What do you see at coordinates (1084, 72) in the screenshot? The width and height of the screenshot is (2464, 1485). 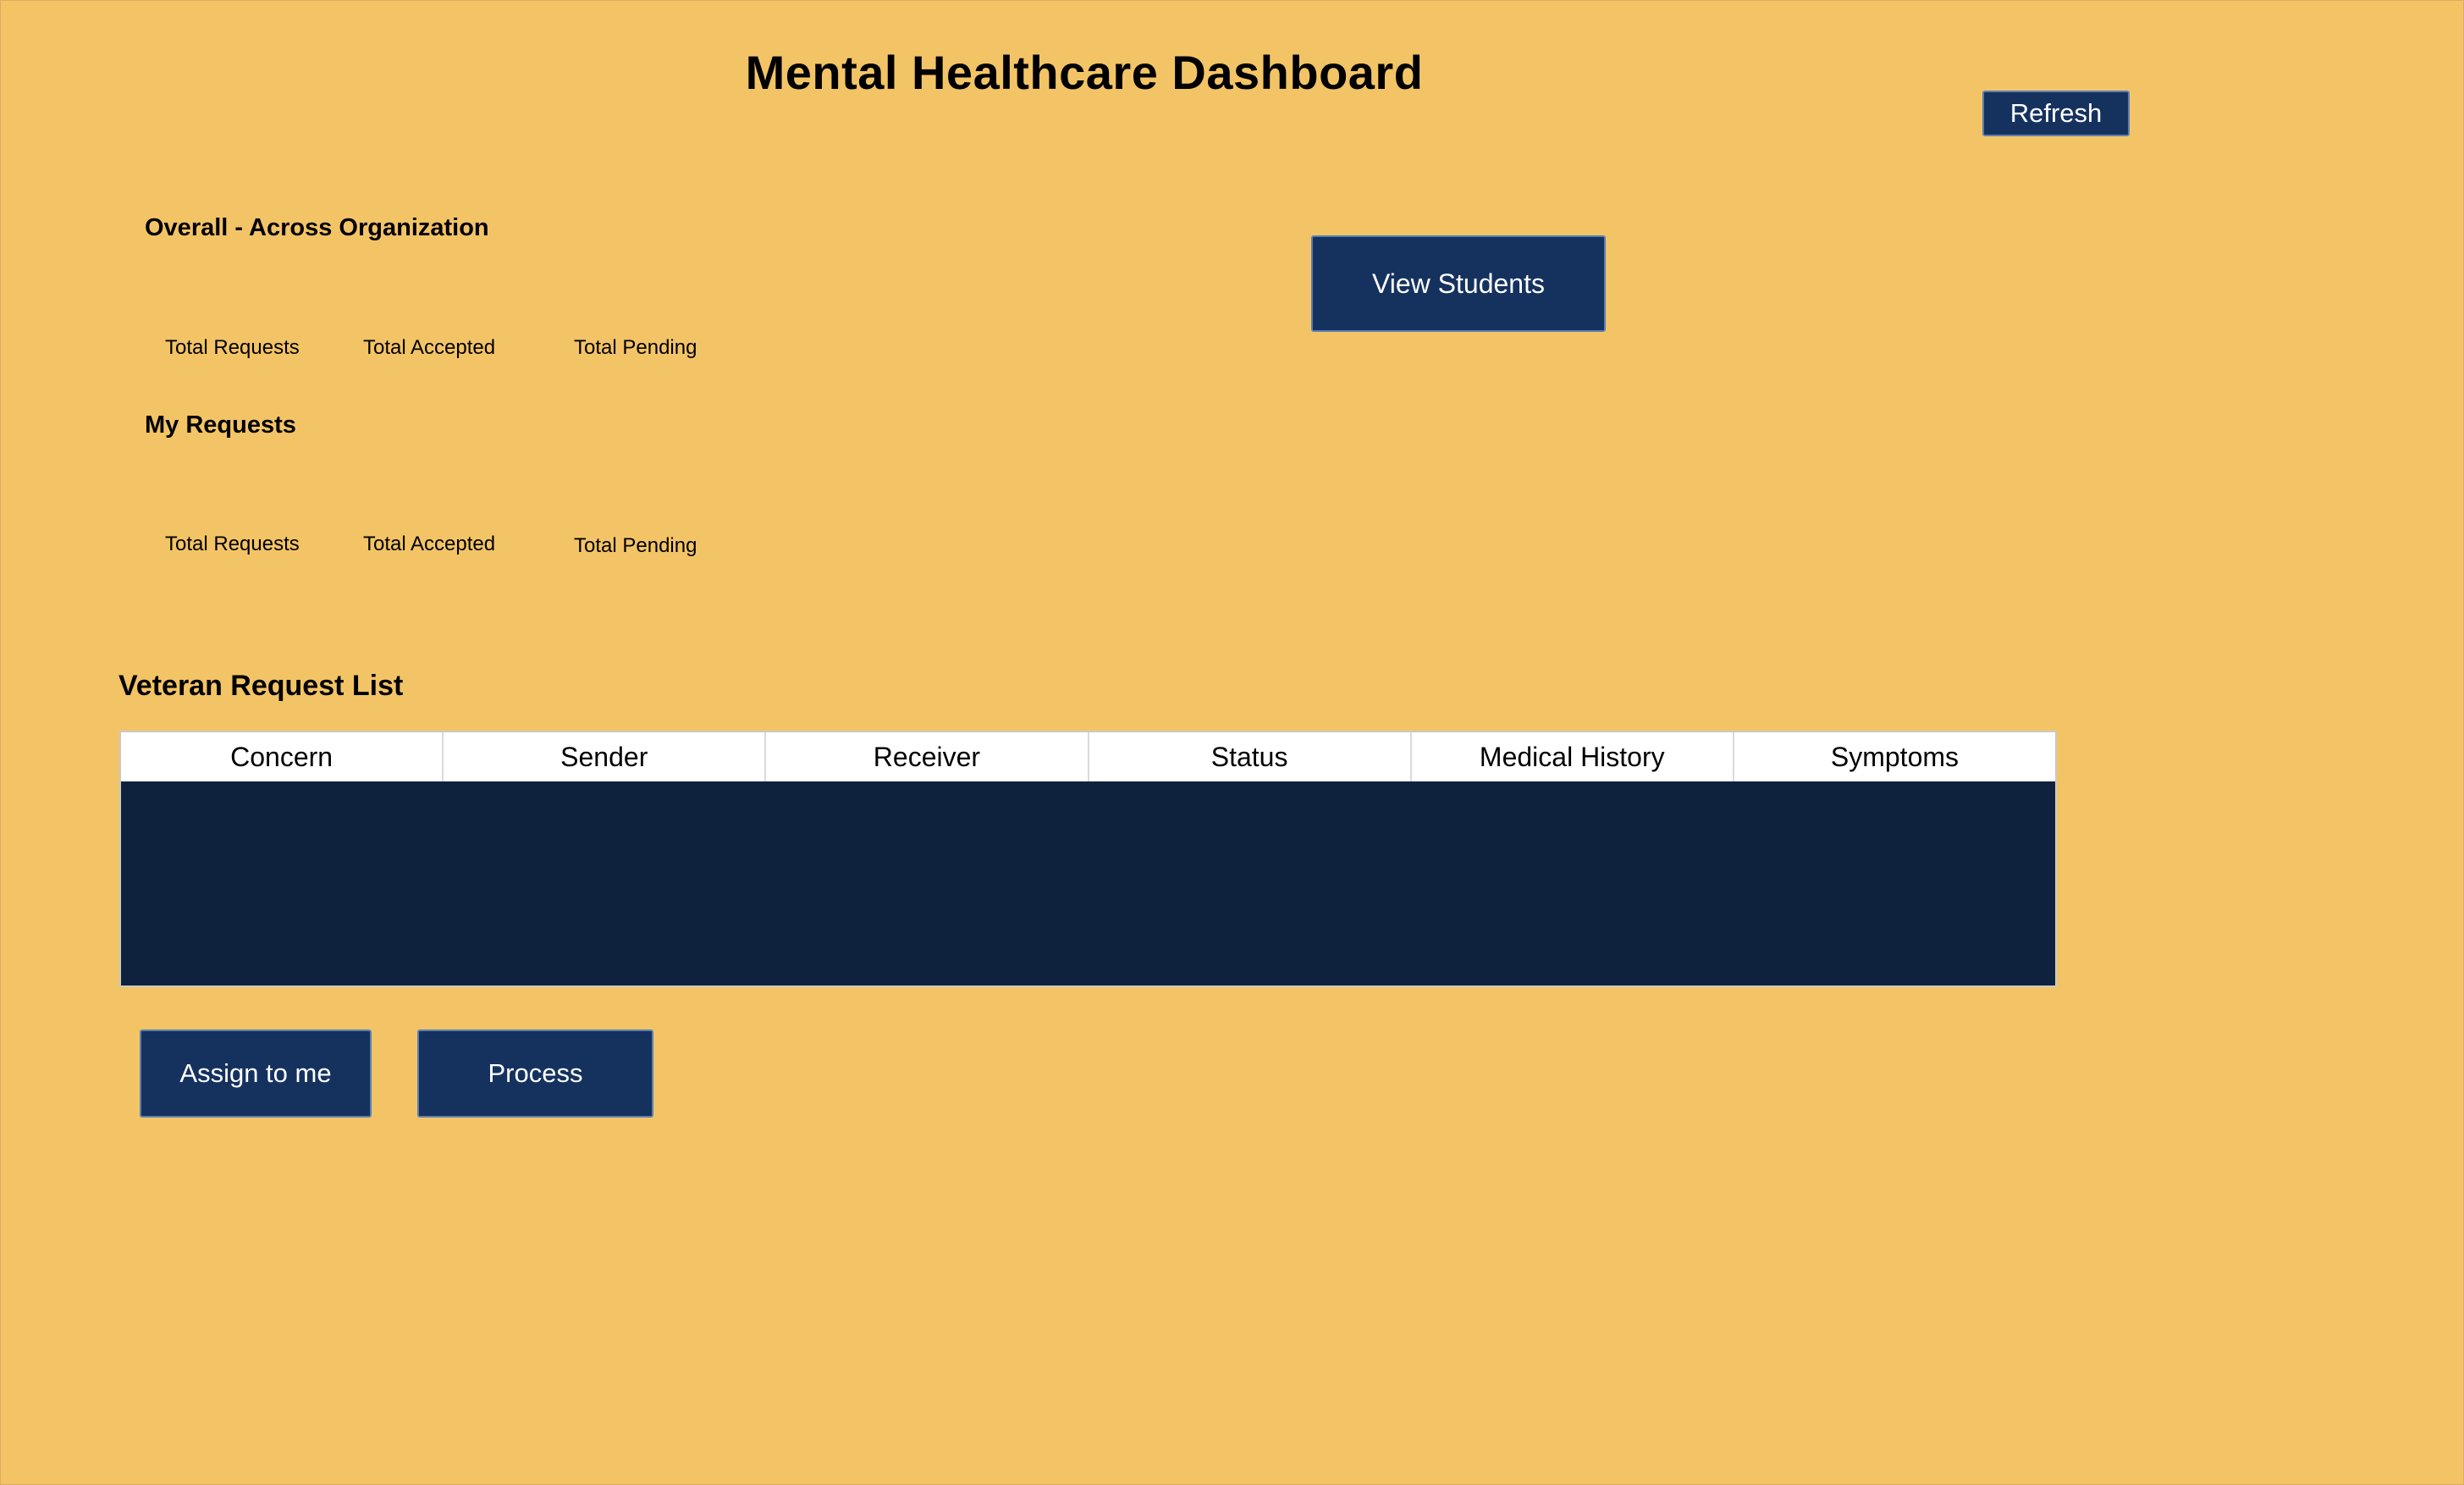 I see `page-title: Mental Healthcare Dashboard` at bounding box center [1084, 72].